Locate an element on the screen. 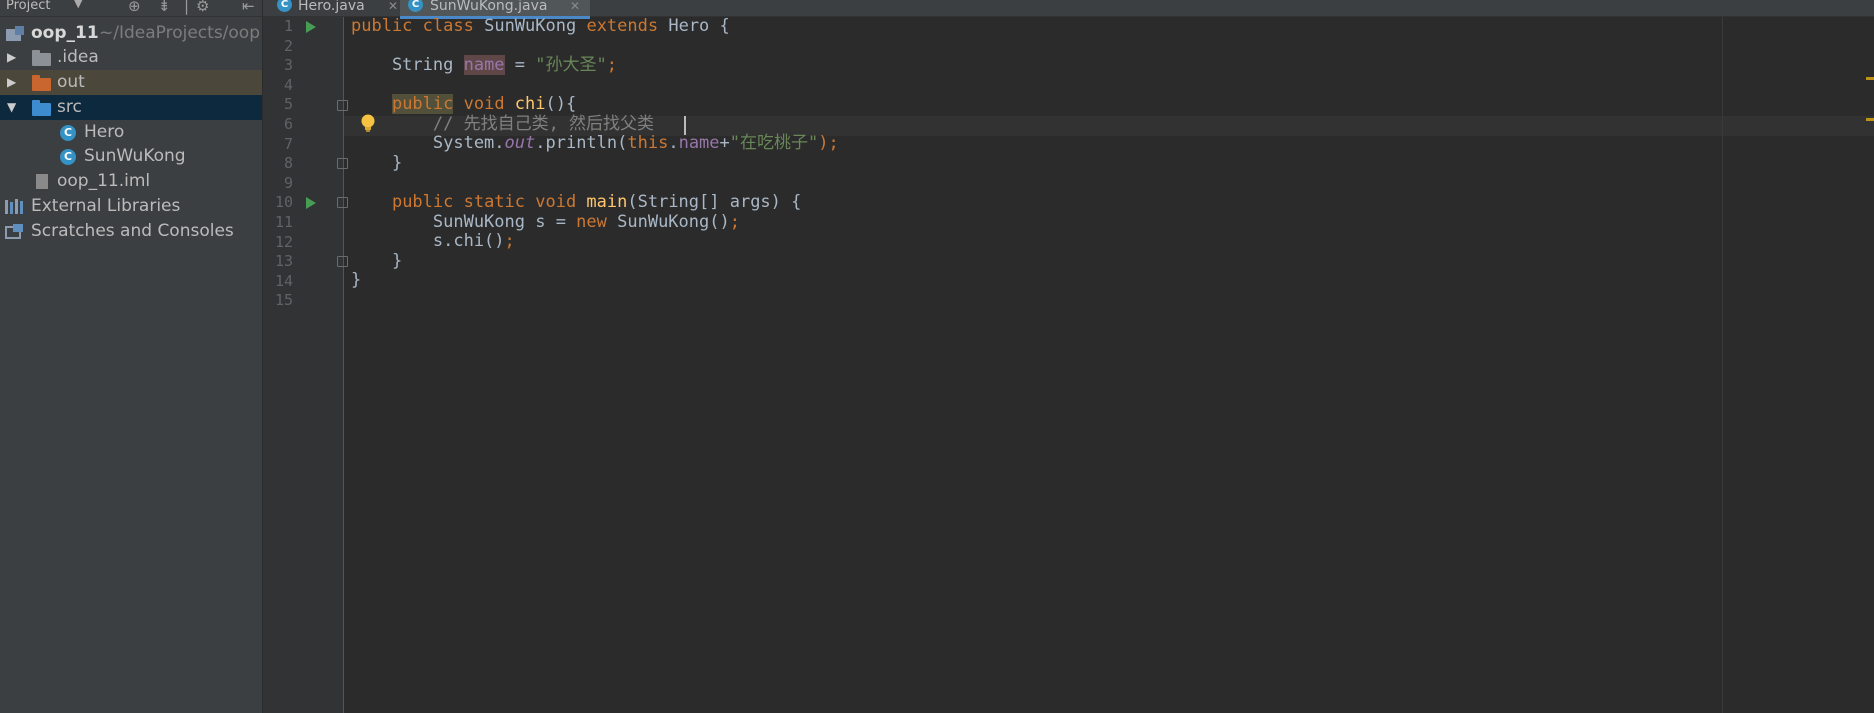 Image resolution: width=1874 pixels, height=713 pixels. tree-item-label: src is located at coordinates (69, 107).